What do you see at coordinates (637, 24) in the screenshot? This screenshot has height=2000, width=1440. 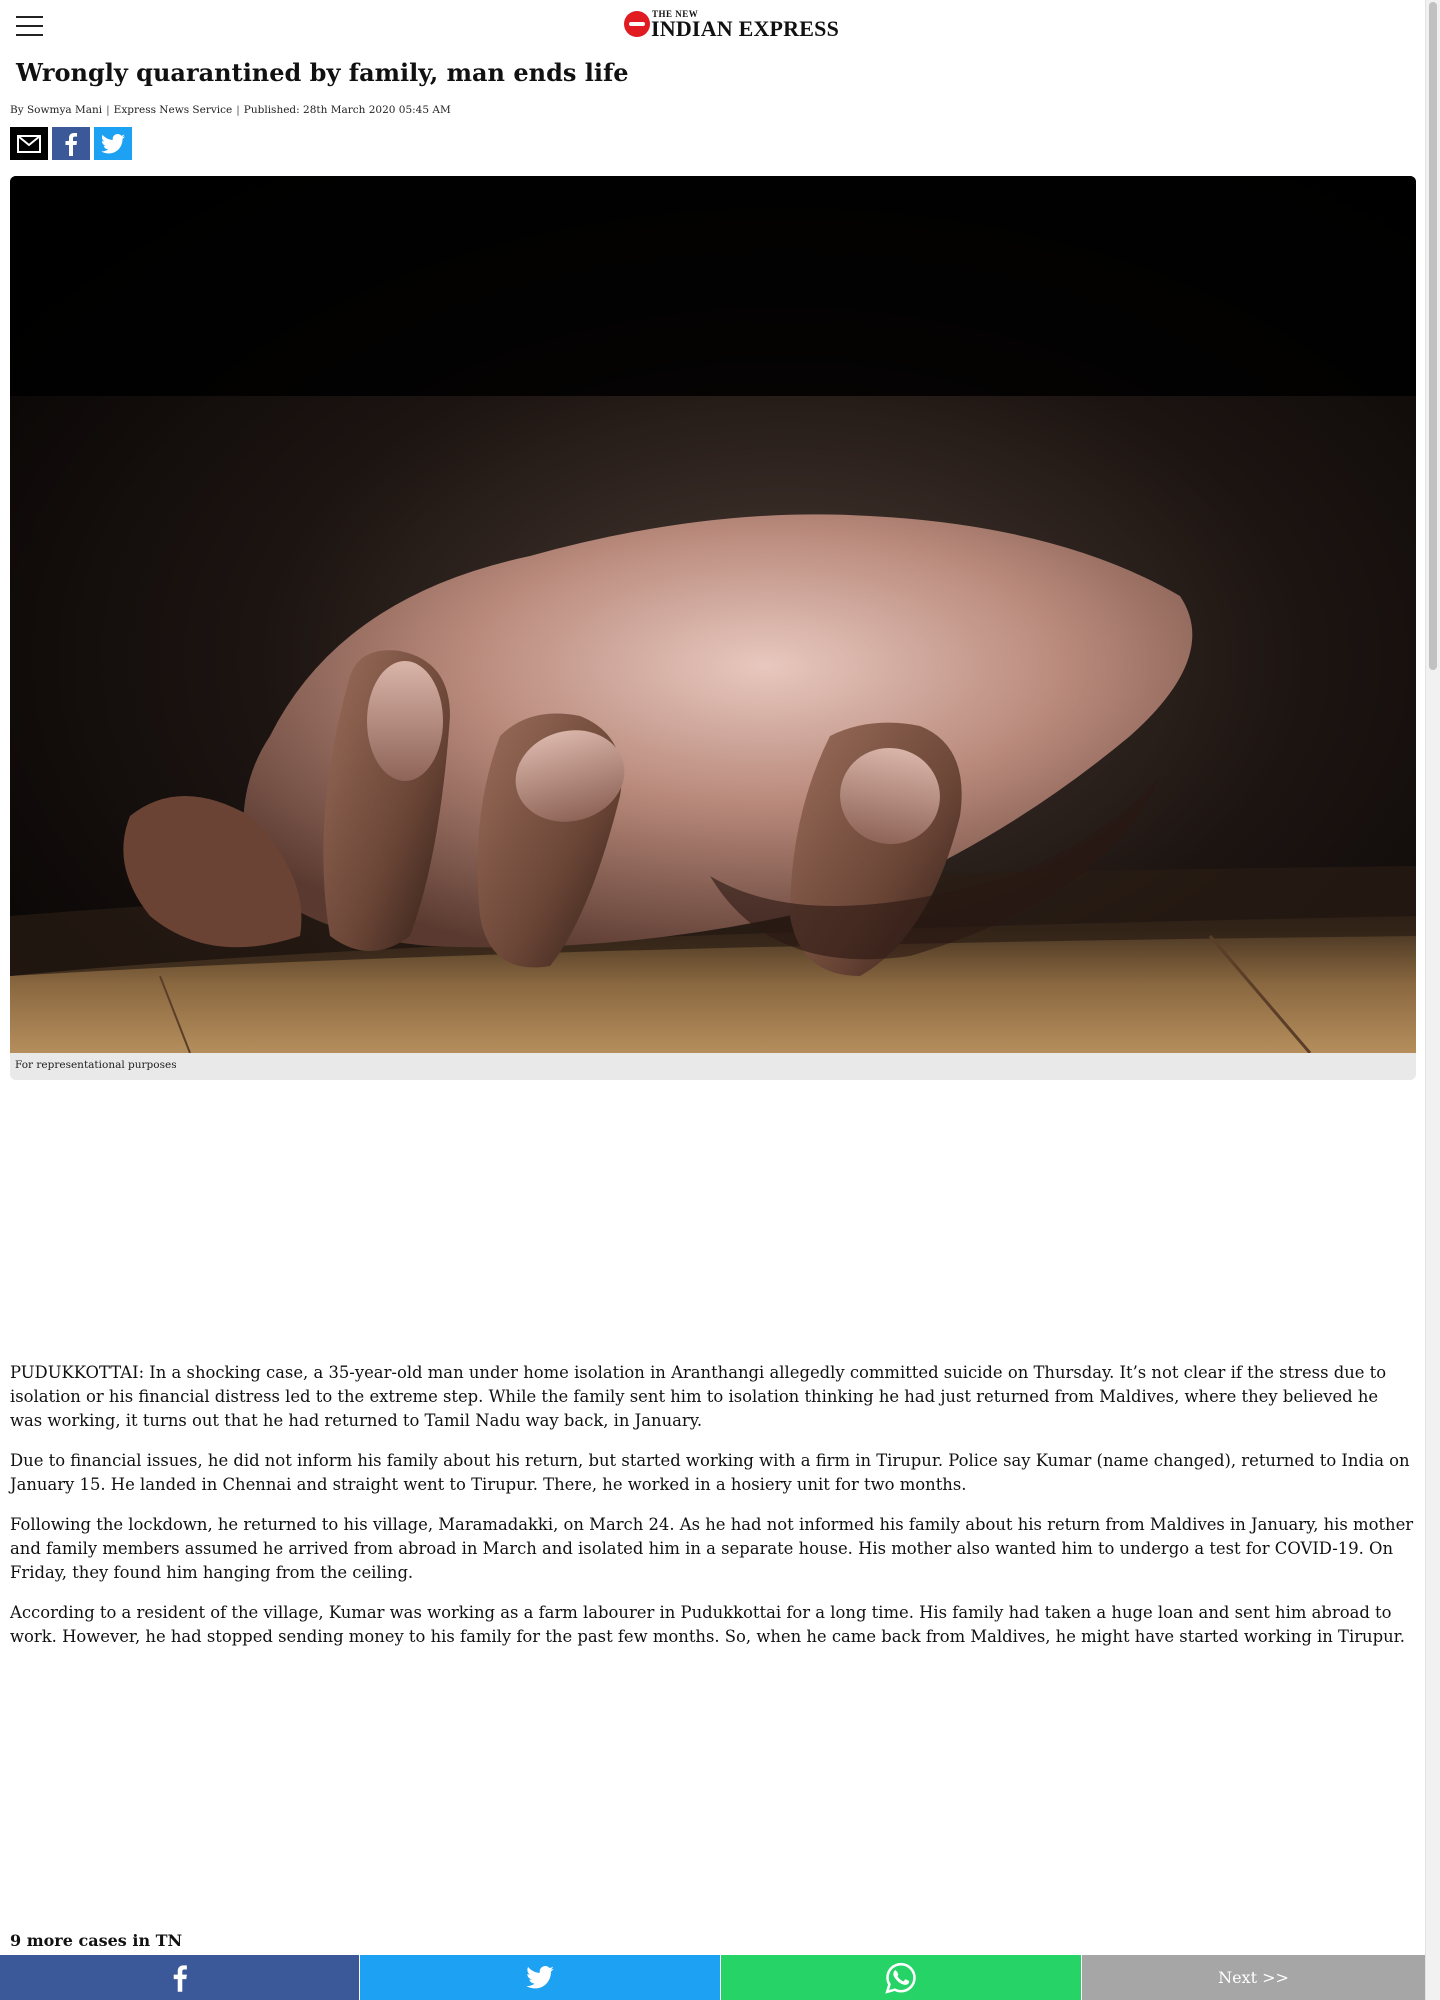 I see `logo-mark-icon` at bounding box center [637, 24].